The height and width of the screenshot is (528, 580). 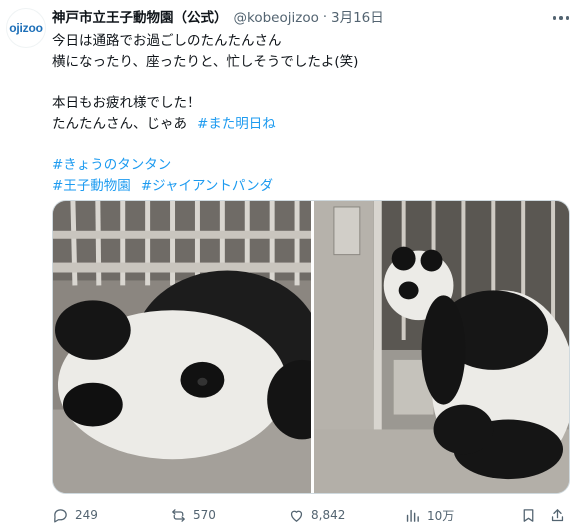 What do you see at coordinates (561, 18) in the screenshot?
I see `more-options-icon` at bounding box center [561, 18].